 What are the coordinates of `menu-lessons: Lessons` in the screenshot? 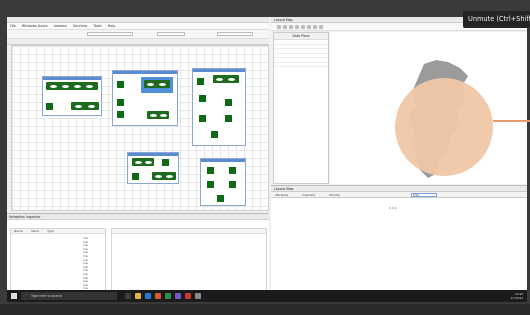 It's located at (60, 26).